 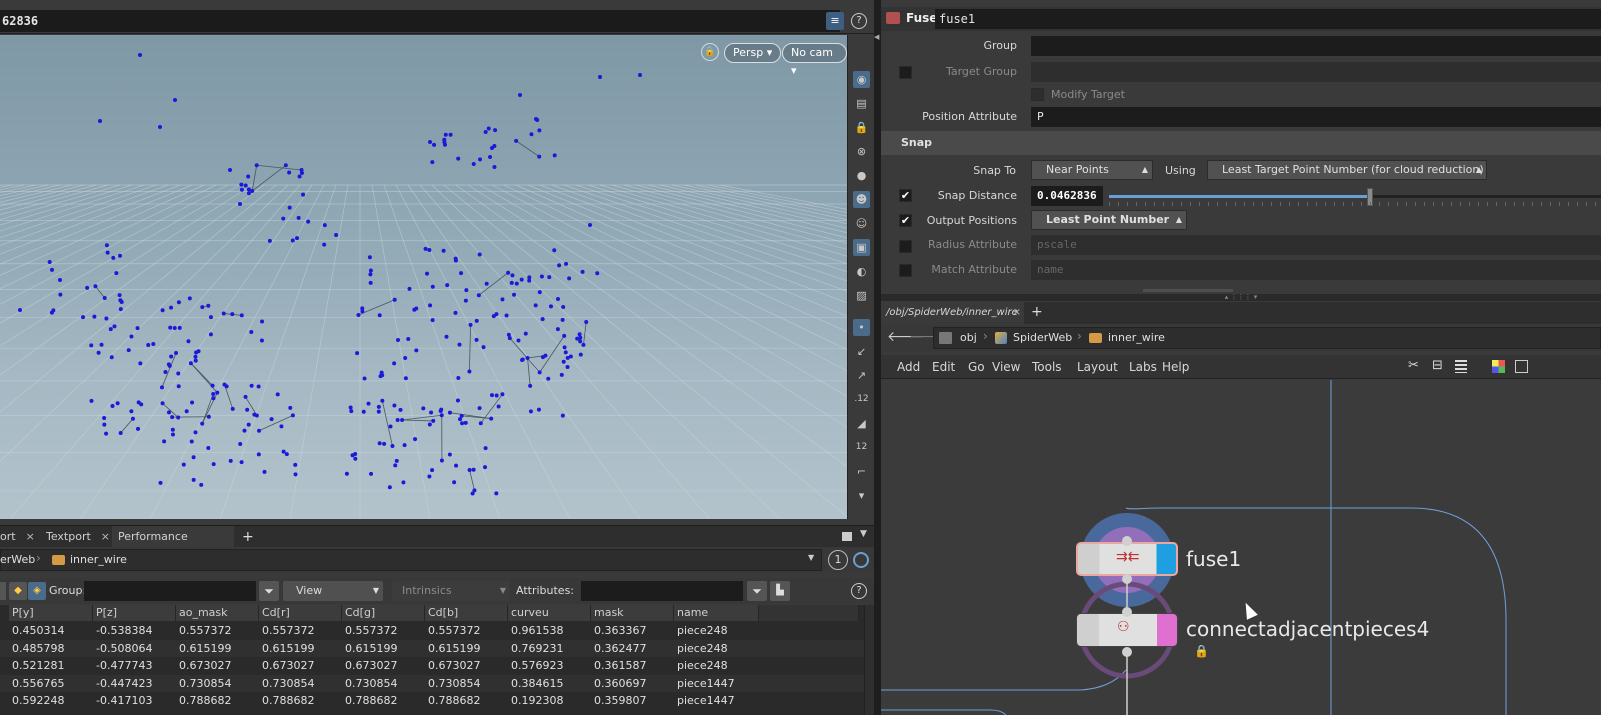 I want to click on prim-display-icon: ◢, so click(x=861, y=423).